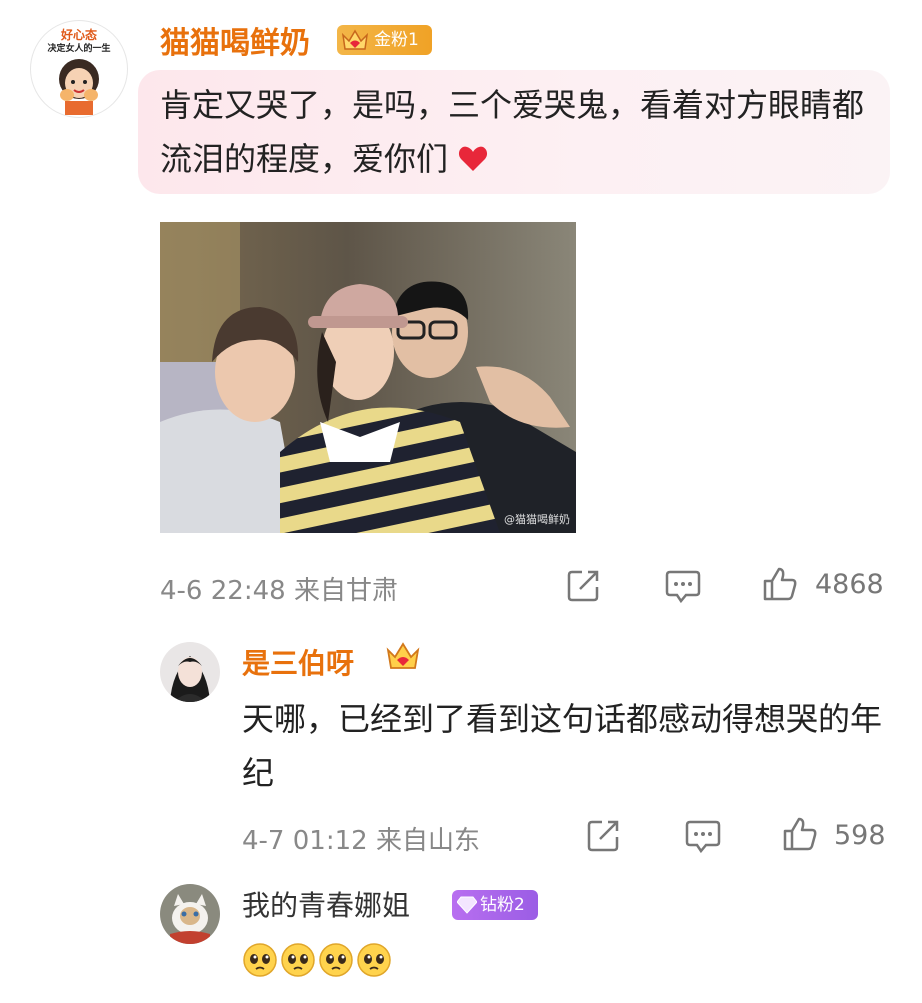 This screenshot has width=922, height=1003. Describe the element at coordinates (305, 841) in the screenshot. I see `timestamp: 4-7 01:12` at that location.